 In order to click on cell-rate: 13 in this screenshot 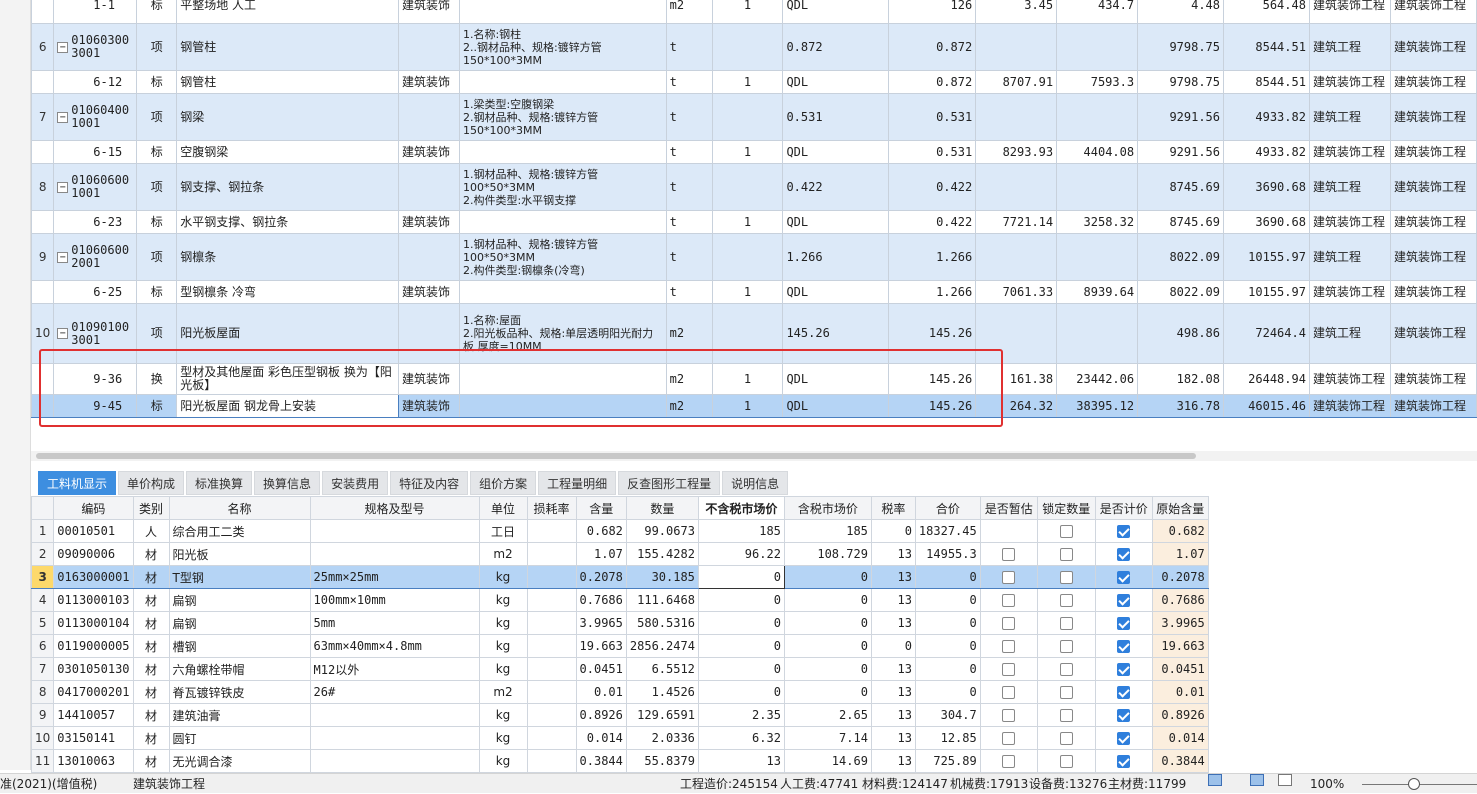, I will do `click(893, 761)`.